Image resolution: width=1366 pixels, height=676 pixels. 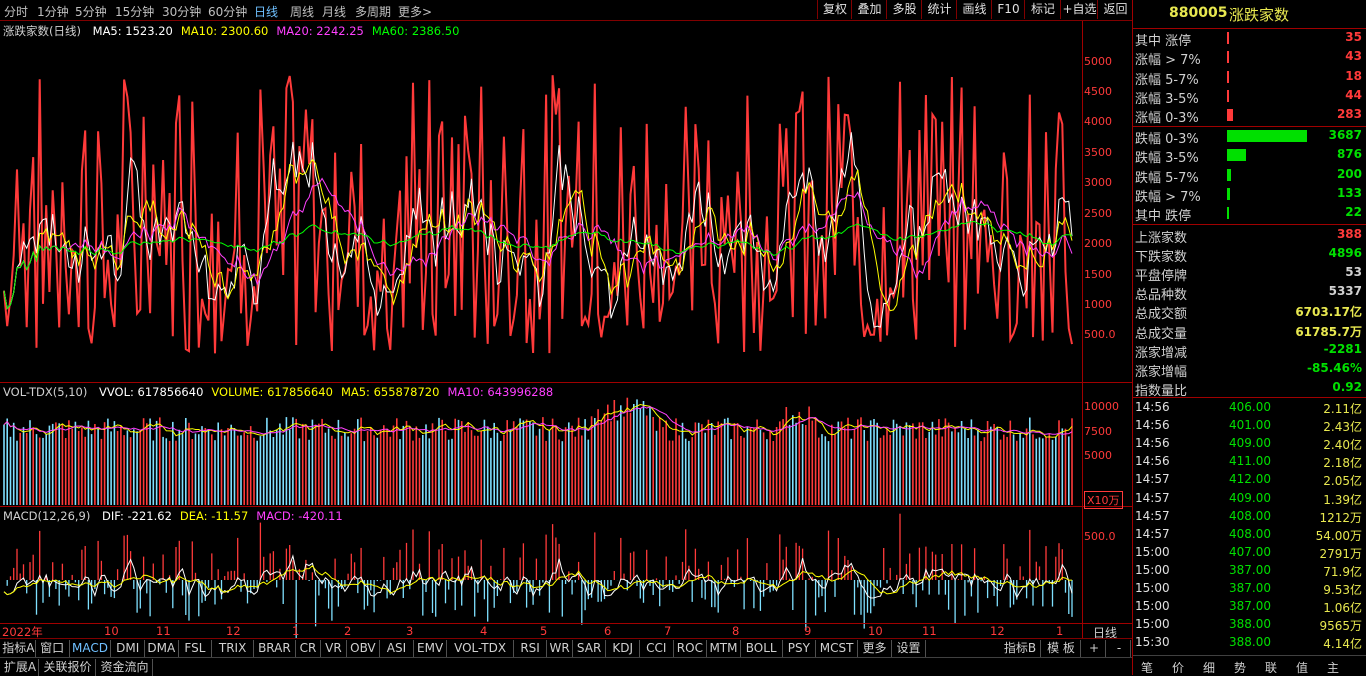 I want to click on indicator-tab-19: ROC, so click(x=691, y=648).